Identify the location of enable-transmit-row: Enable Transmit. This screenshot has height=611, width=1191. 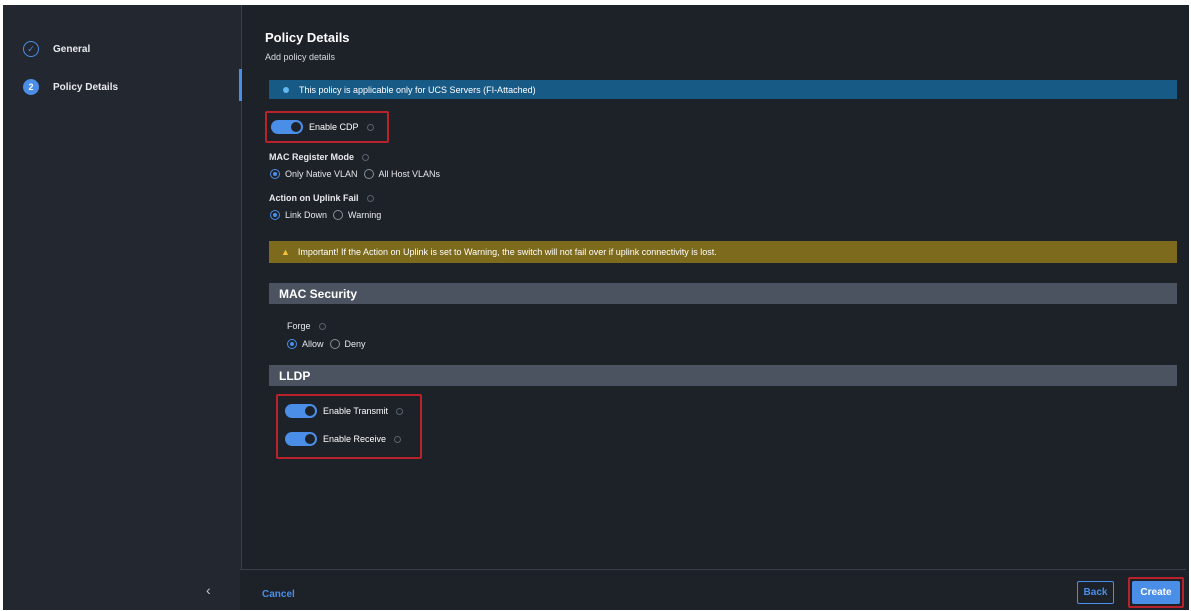
(344, 411).